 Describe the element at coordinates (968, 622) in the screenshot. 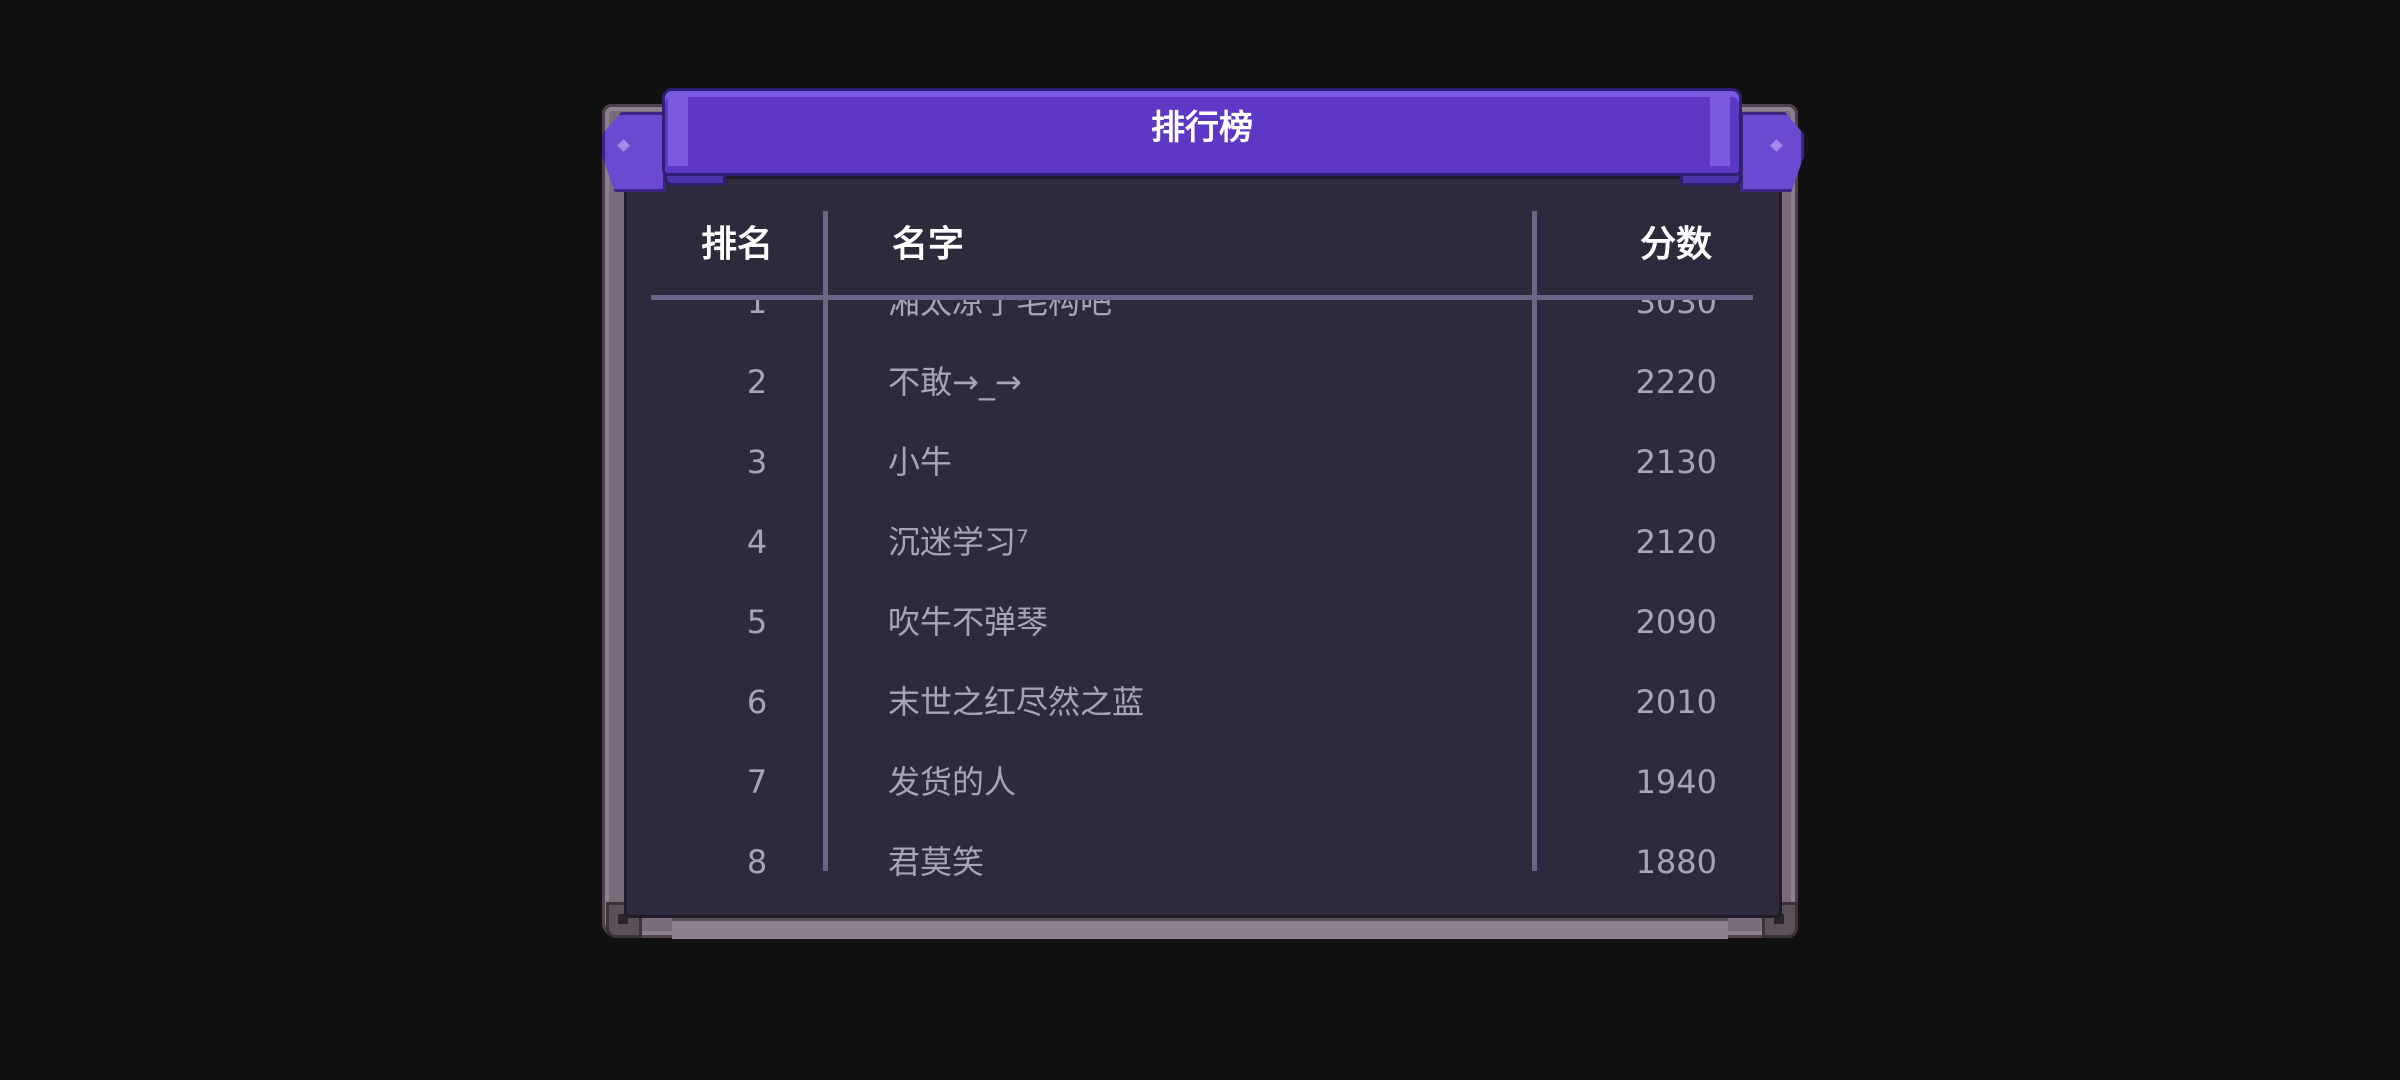

I see `row-player-name: 吹牛不弹琴` at that location.